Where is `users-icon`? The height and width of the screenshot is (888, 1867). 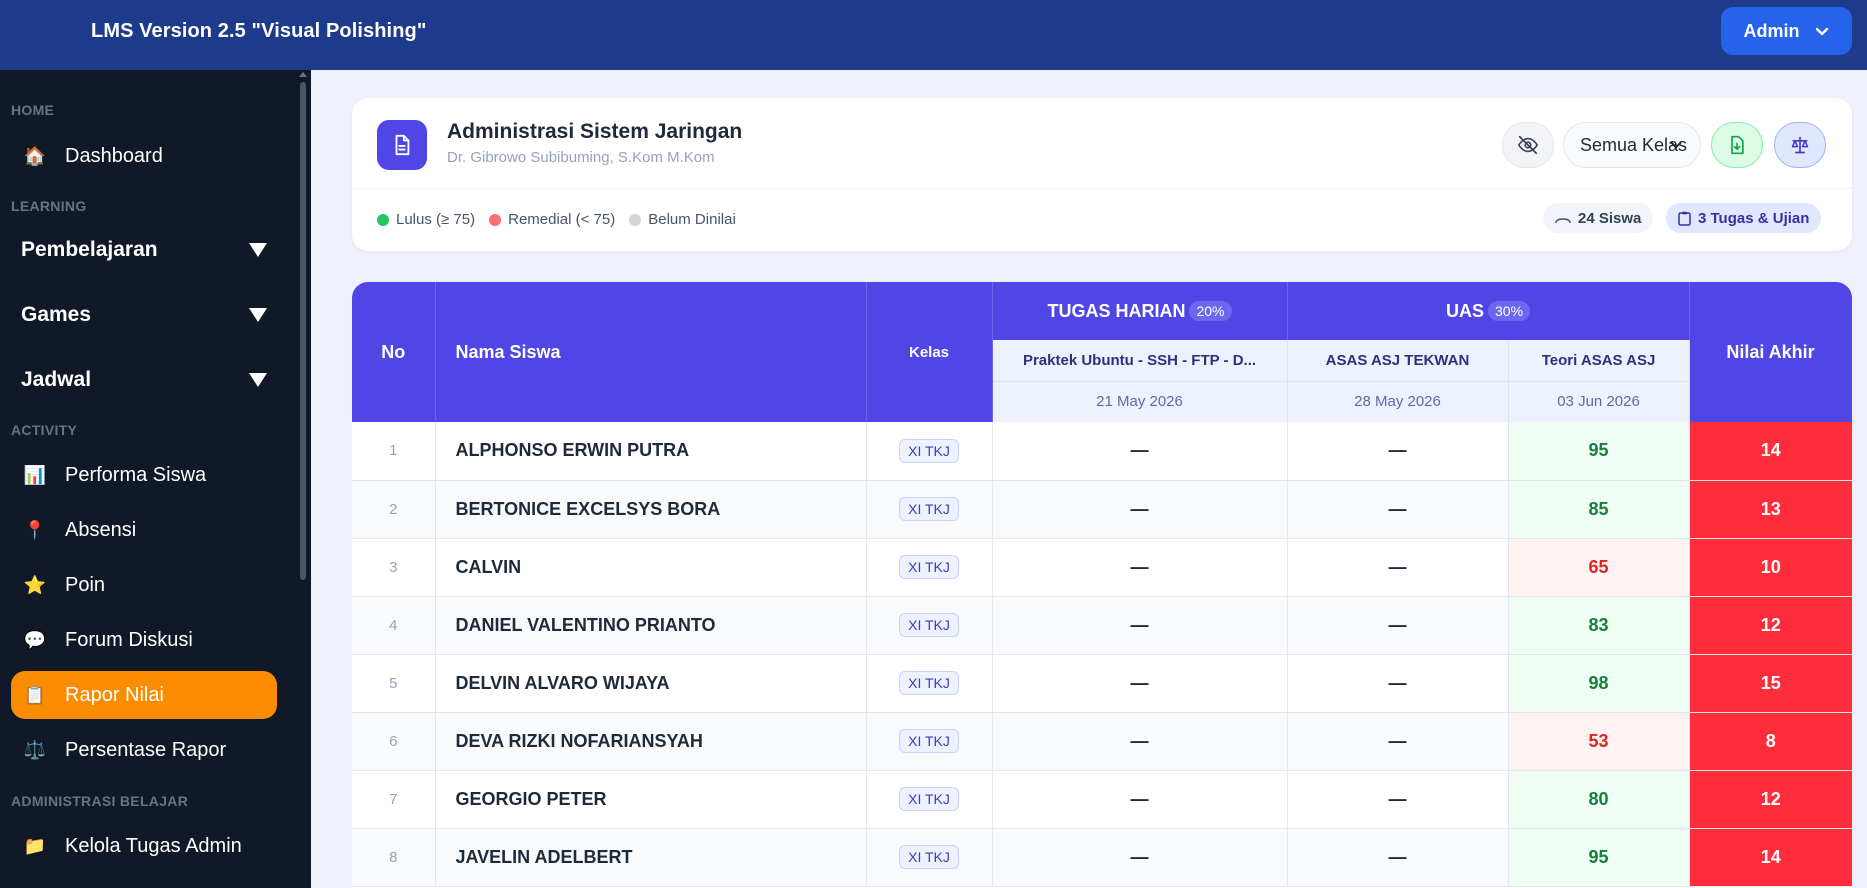 users-icon is located at coordinates (1563, 221).